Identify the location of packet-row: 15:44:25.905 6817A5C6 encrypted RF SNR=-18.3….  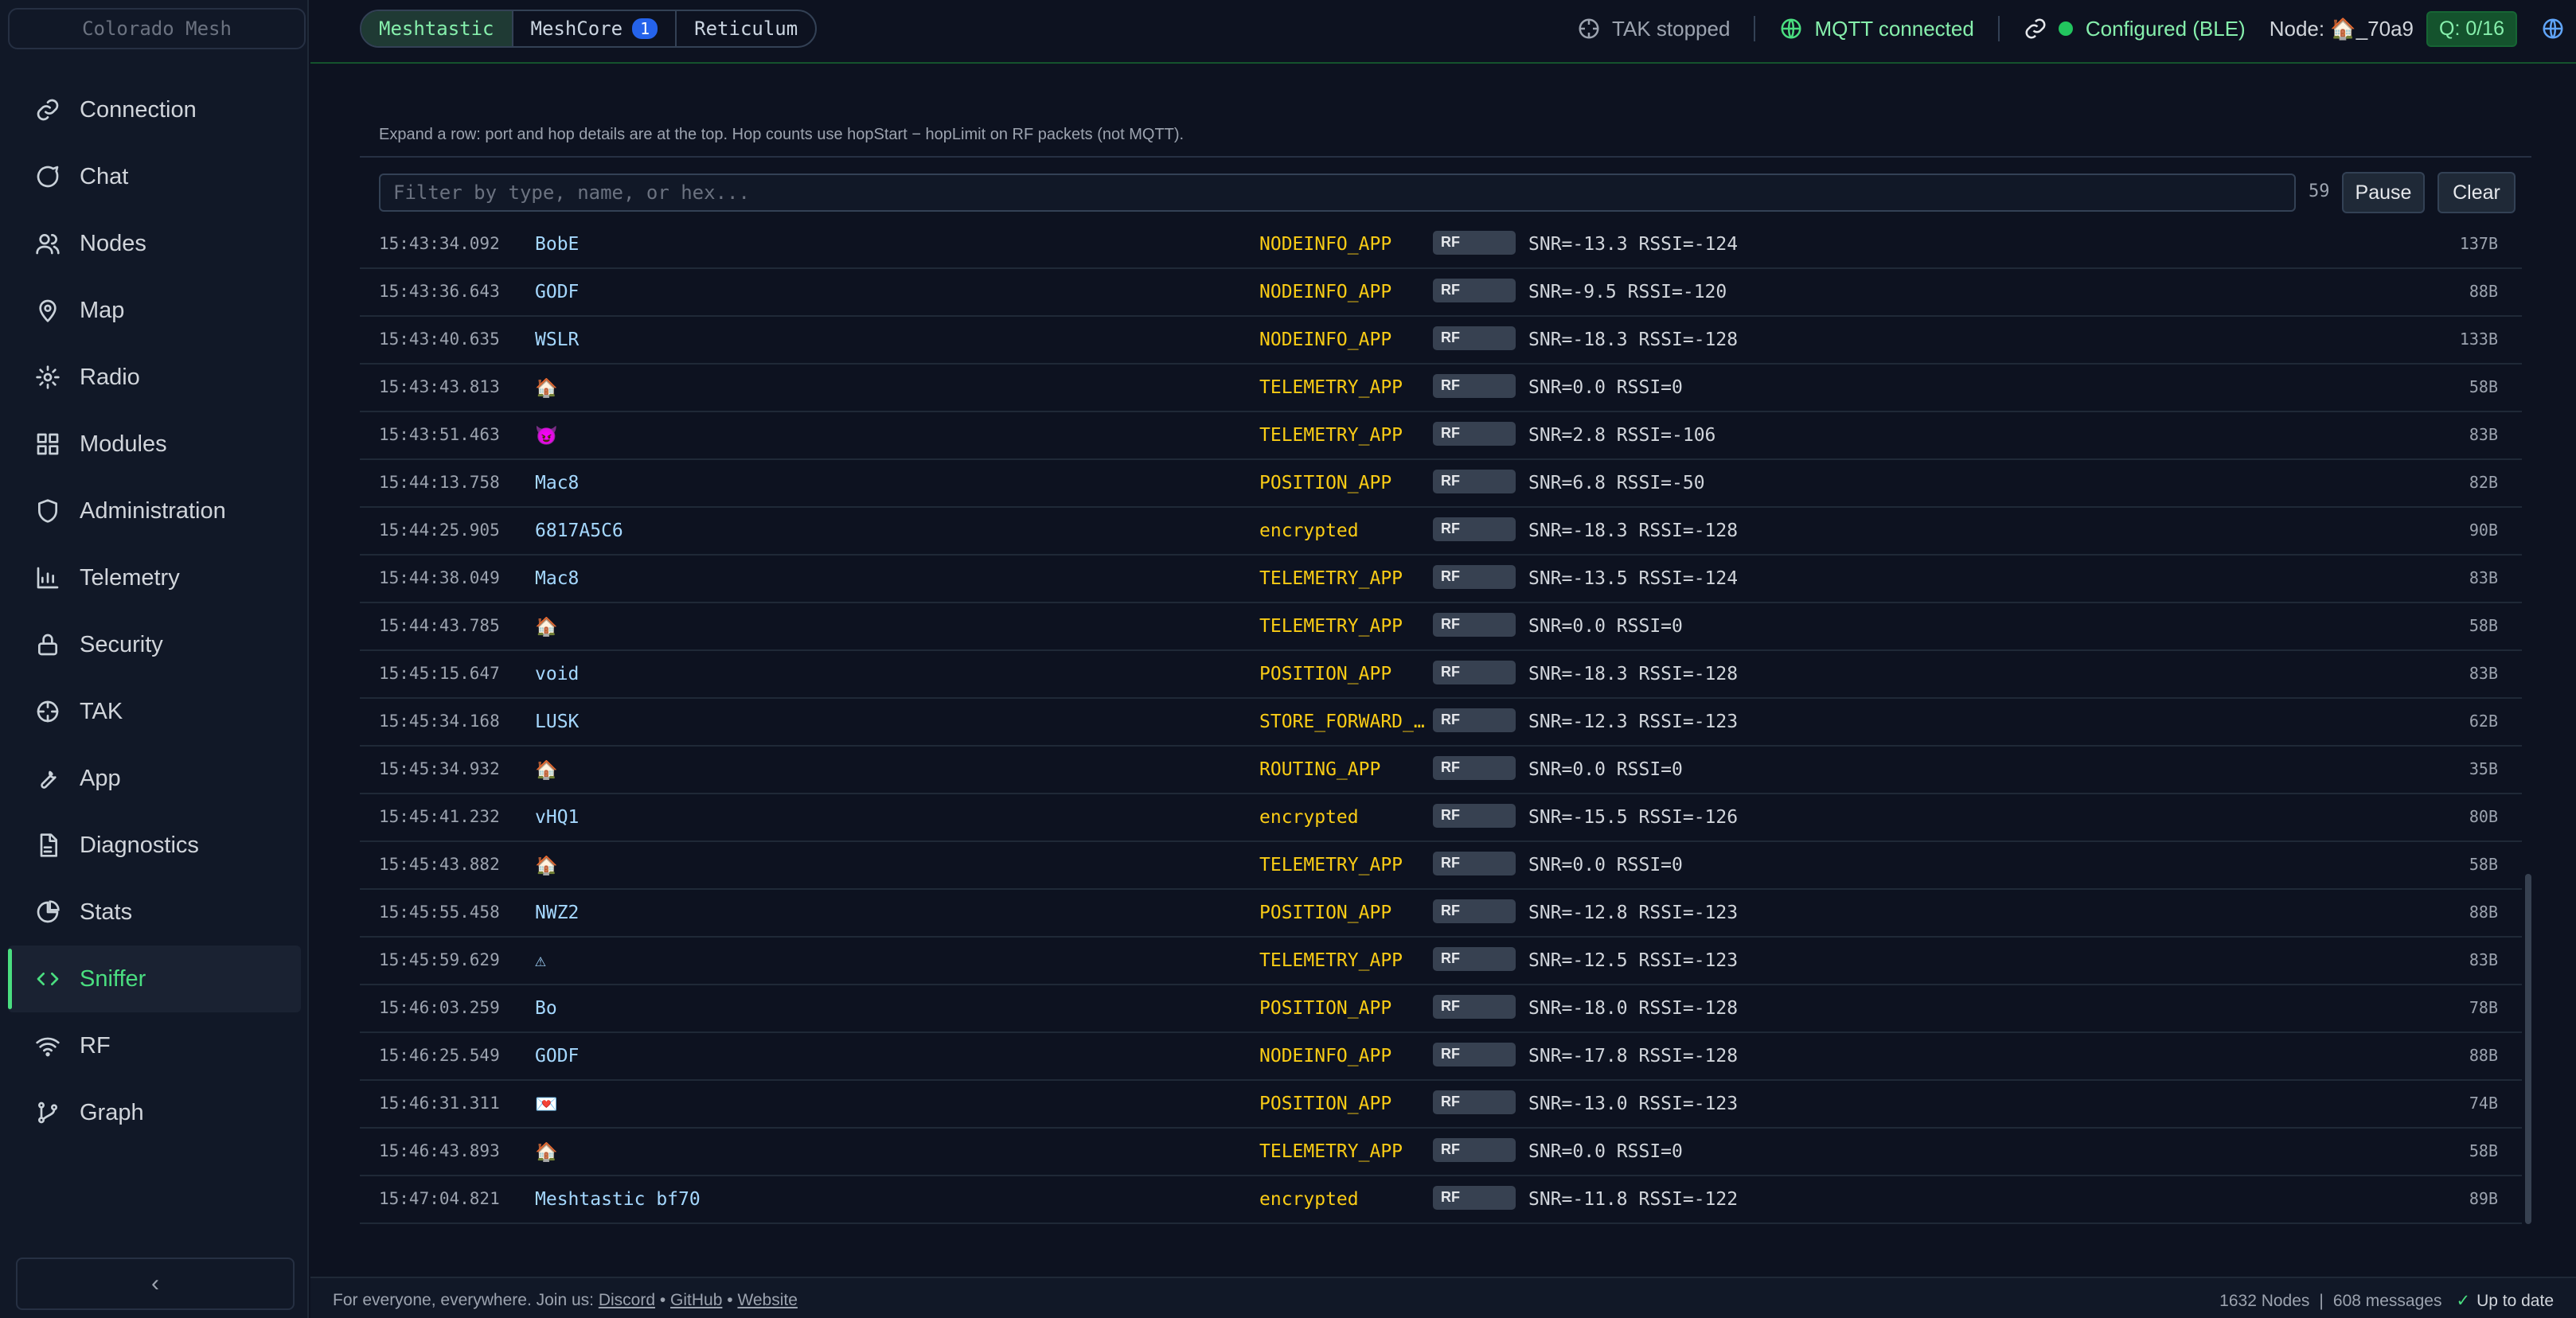
(1441, 532).